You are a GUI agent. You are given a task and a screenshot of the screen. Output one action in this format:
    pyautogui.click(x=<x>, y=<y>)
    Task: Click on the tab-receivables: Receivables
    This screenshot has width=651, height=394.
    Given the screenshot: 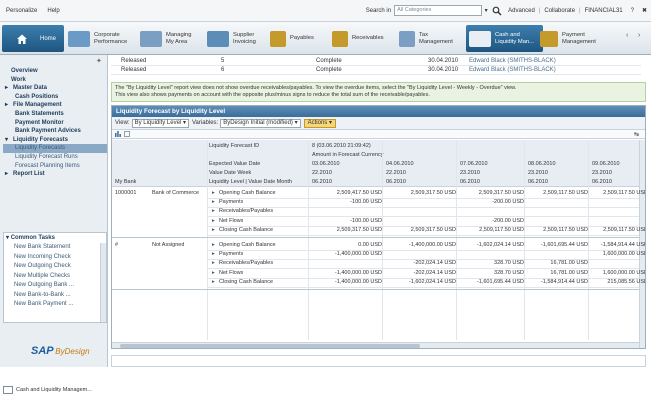 What is the action you would take?
    pyautogui.click(x=358, y=38)
    